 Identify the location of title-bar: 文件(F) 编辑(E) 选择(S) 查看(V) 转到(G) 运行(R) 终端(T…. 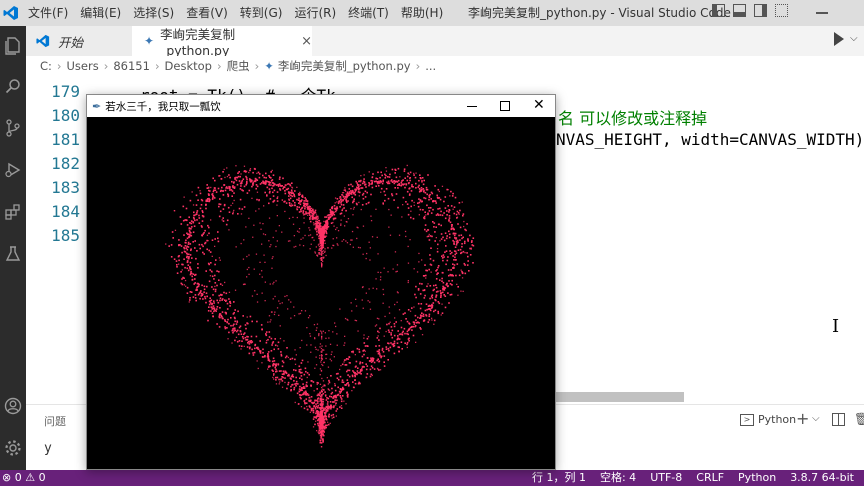
(432, 13).